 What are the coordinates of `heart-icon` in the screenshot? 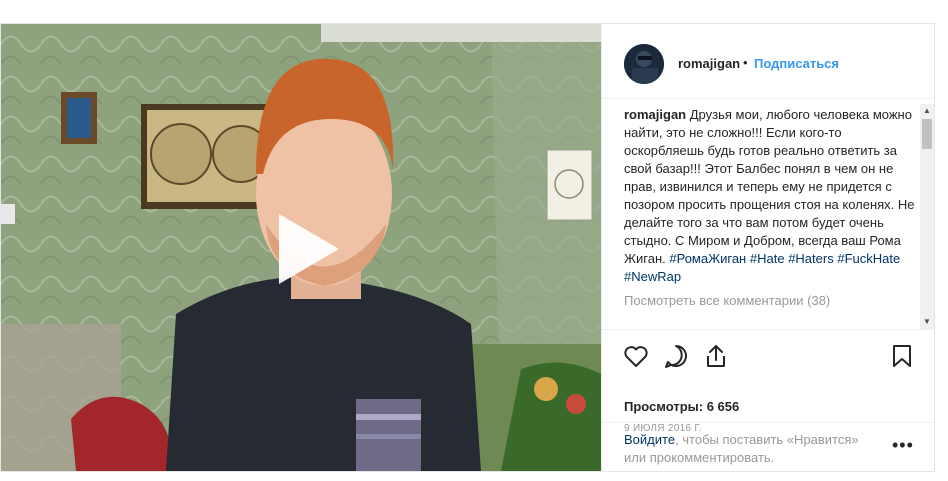 It's located at (636, 356).